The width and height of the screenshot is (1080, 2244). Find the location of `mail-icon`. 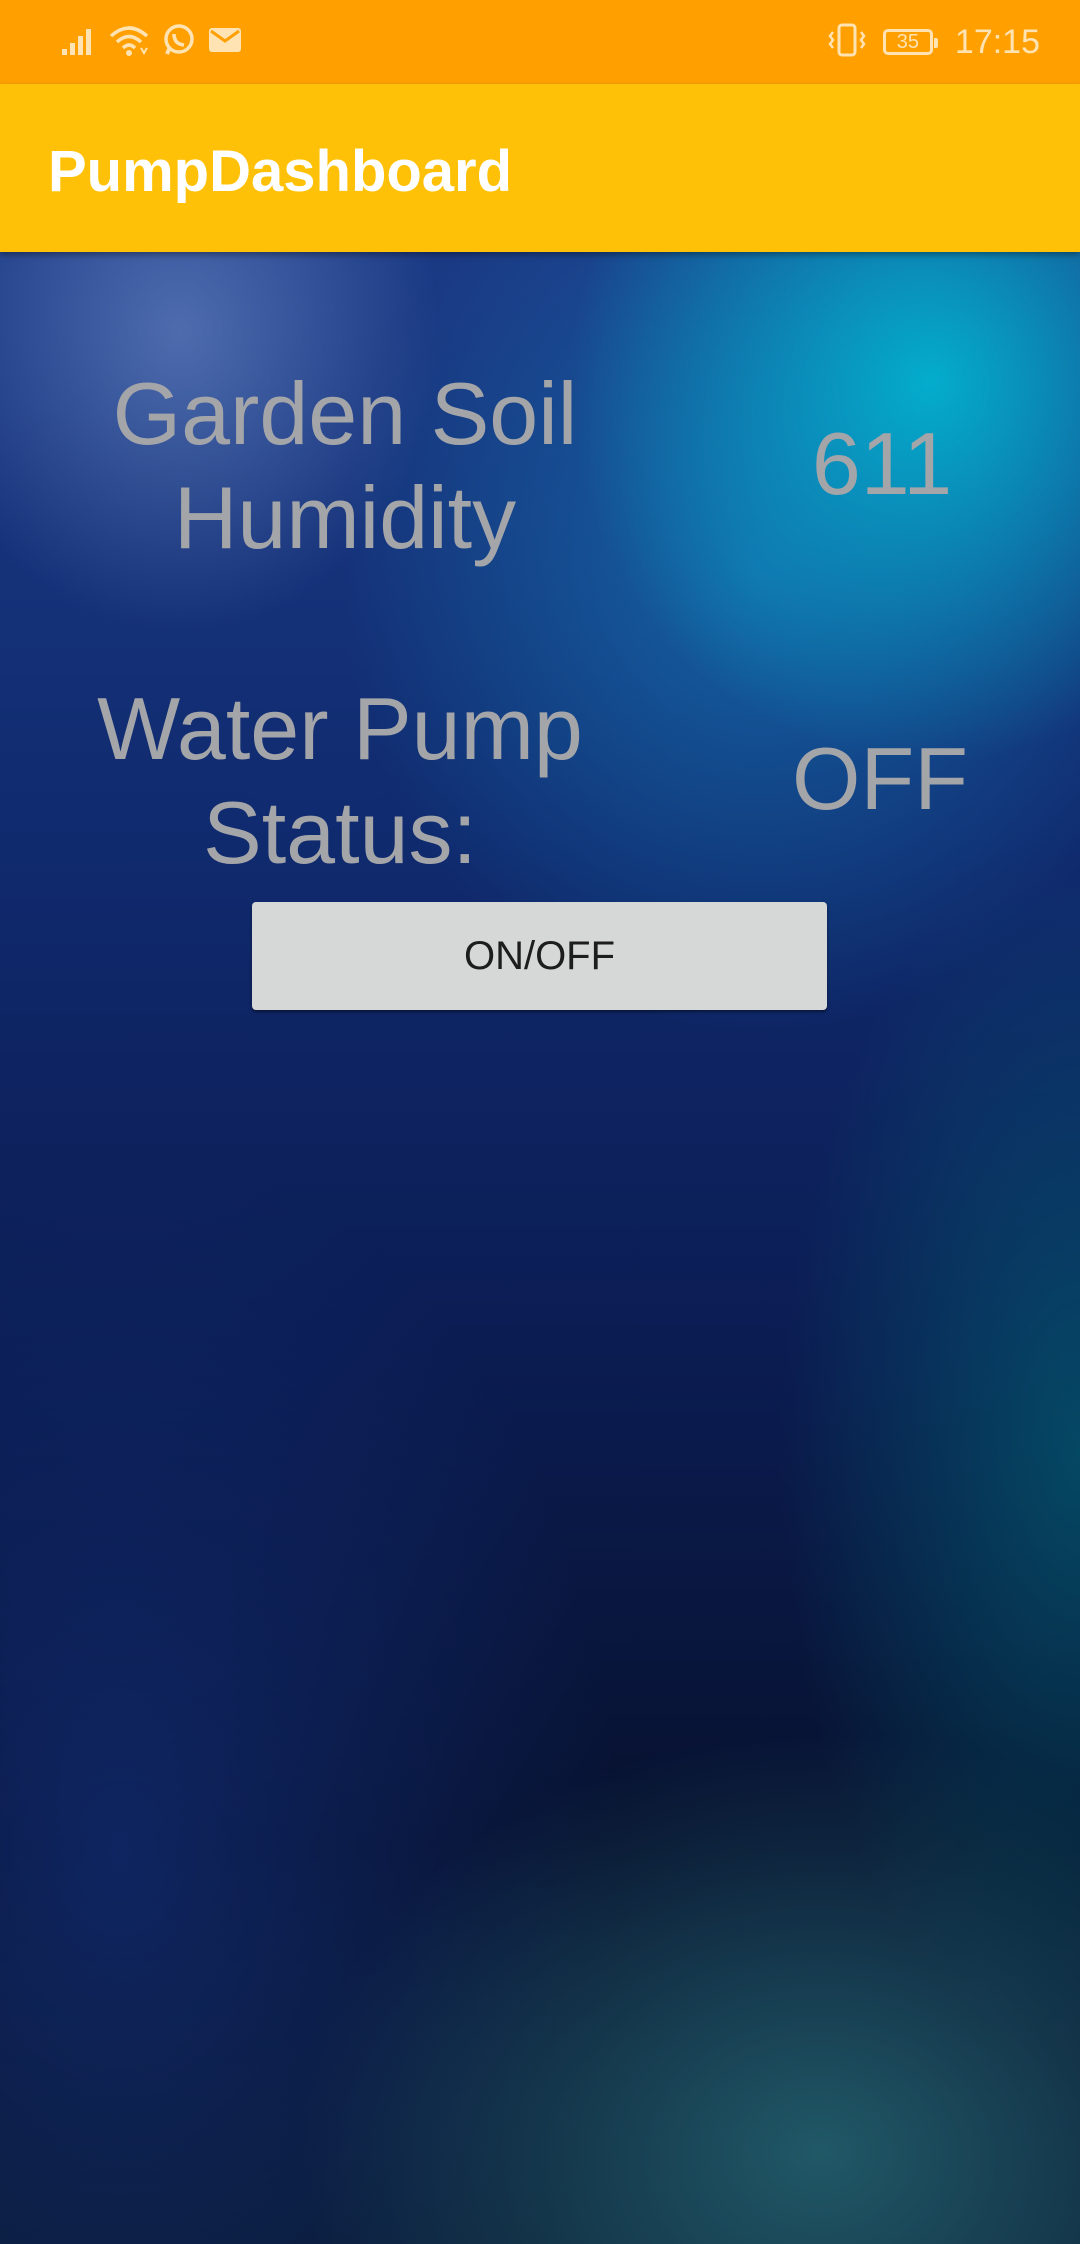

mail-icon is located at coordinates (225, 42).